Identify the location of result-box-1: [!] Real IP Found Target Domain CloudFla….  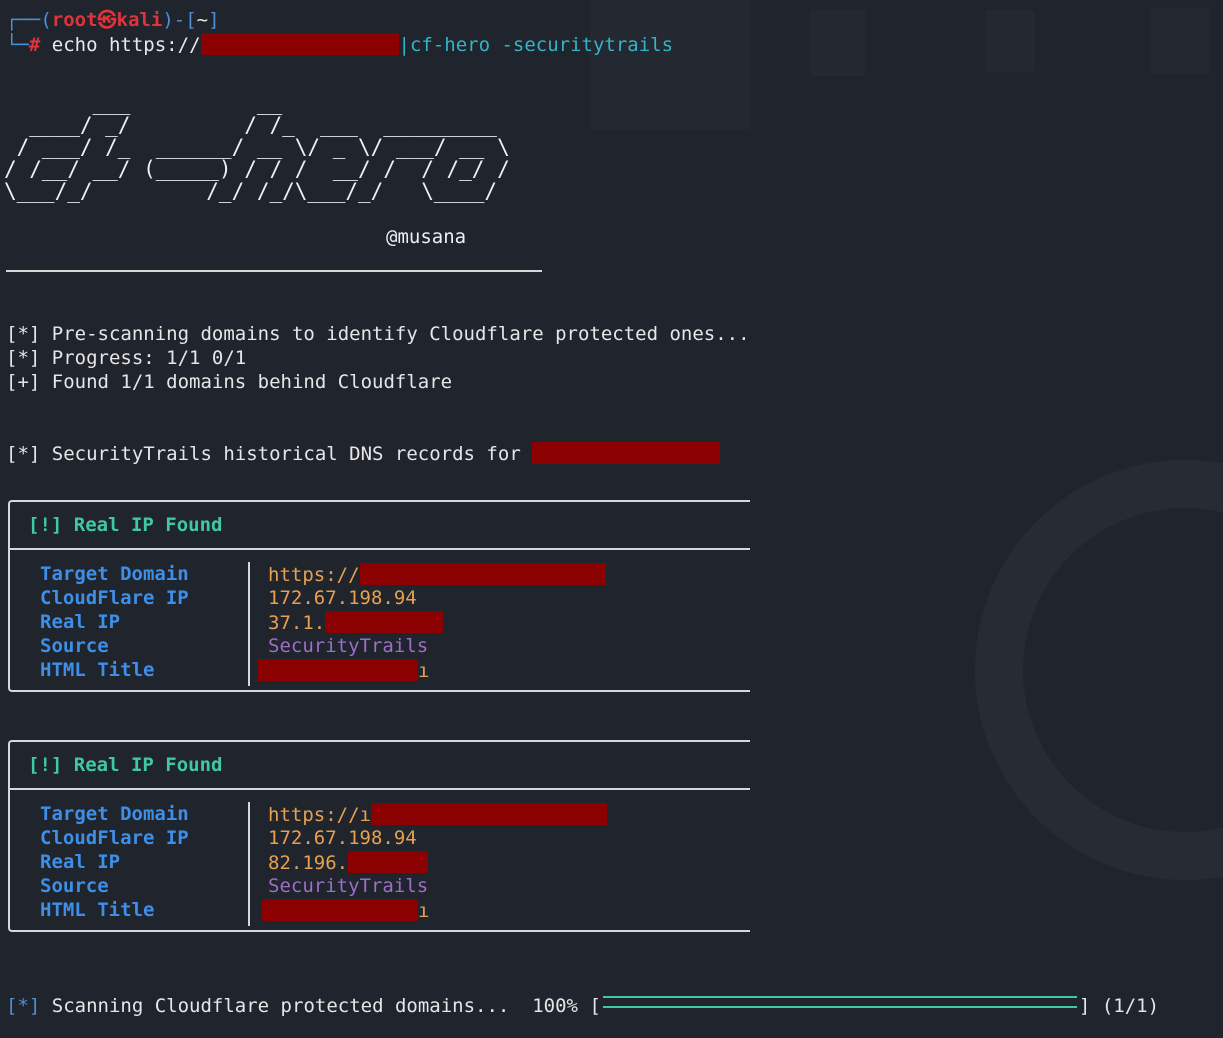
(379, 596).